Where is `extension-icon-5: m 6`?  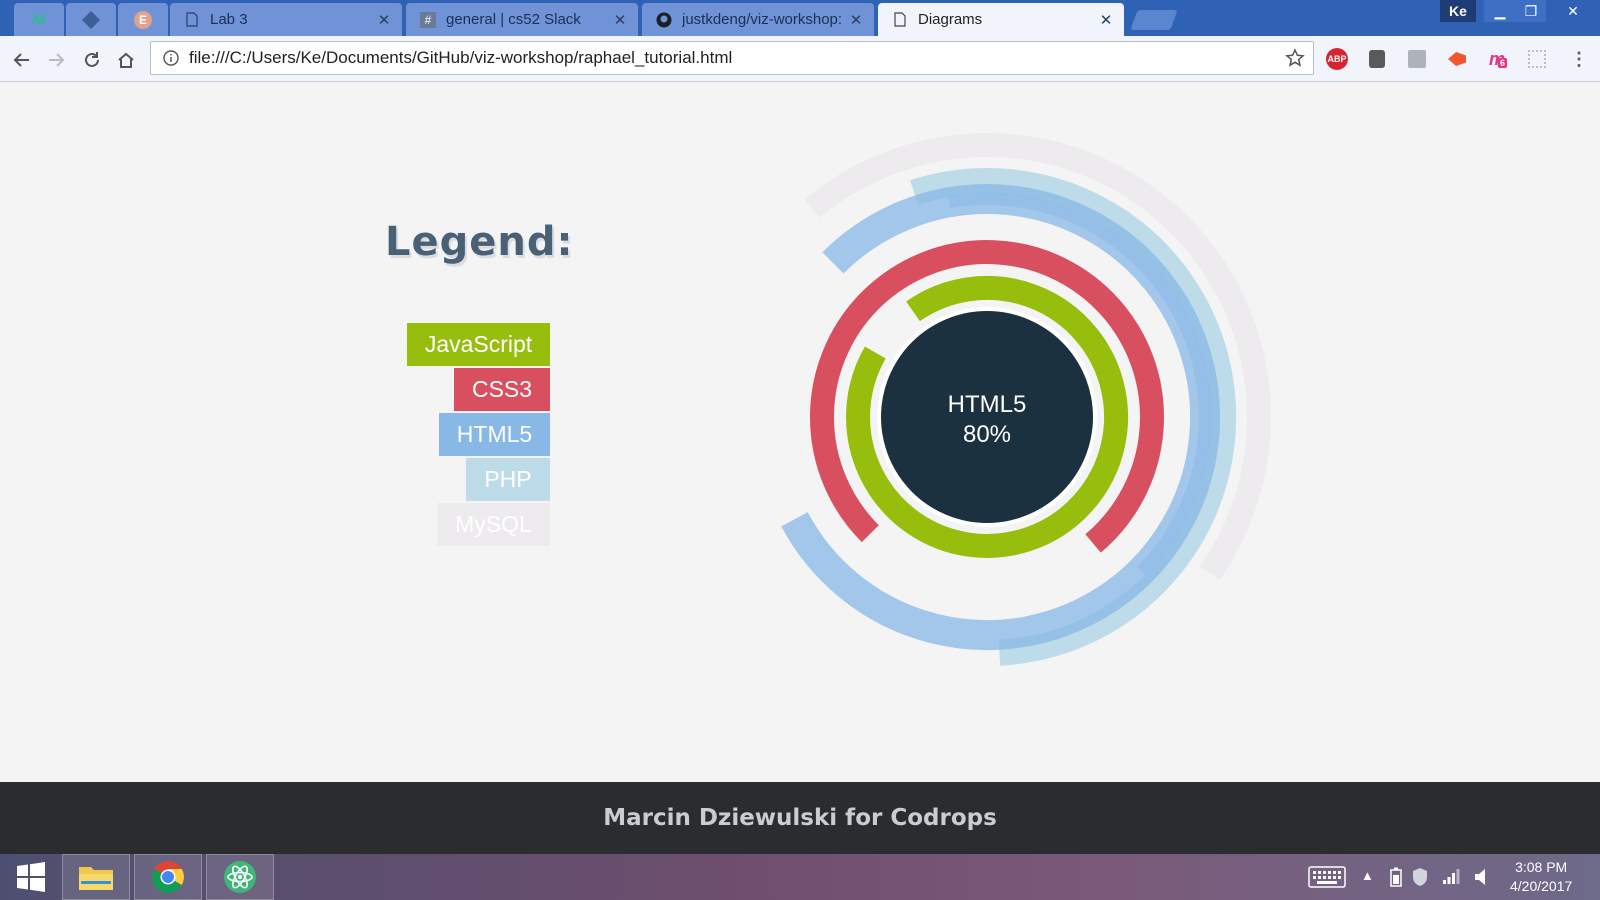 extension-icon-5: m 6 is located at coordinates (1497, 59).